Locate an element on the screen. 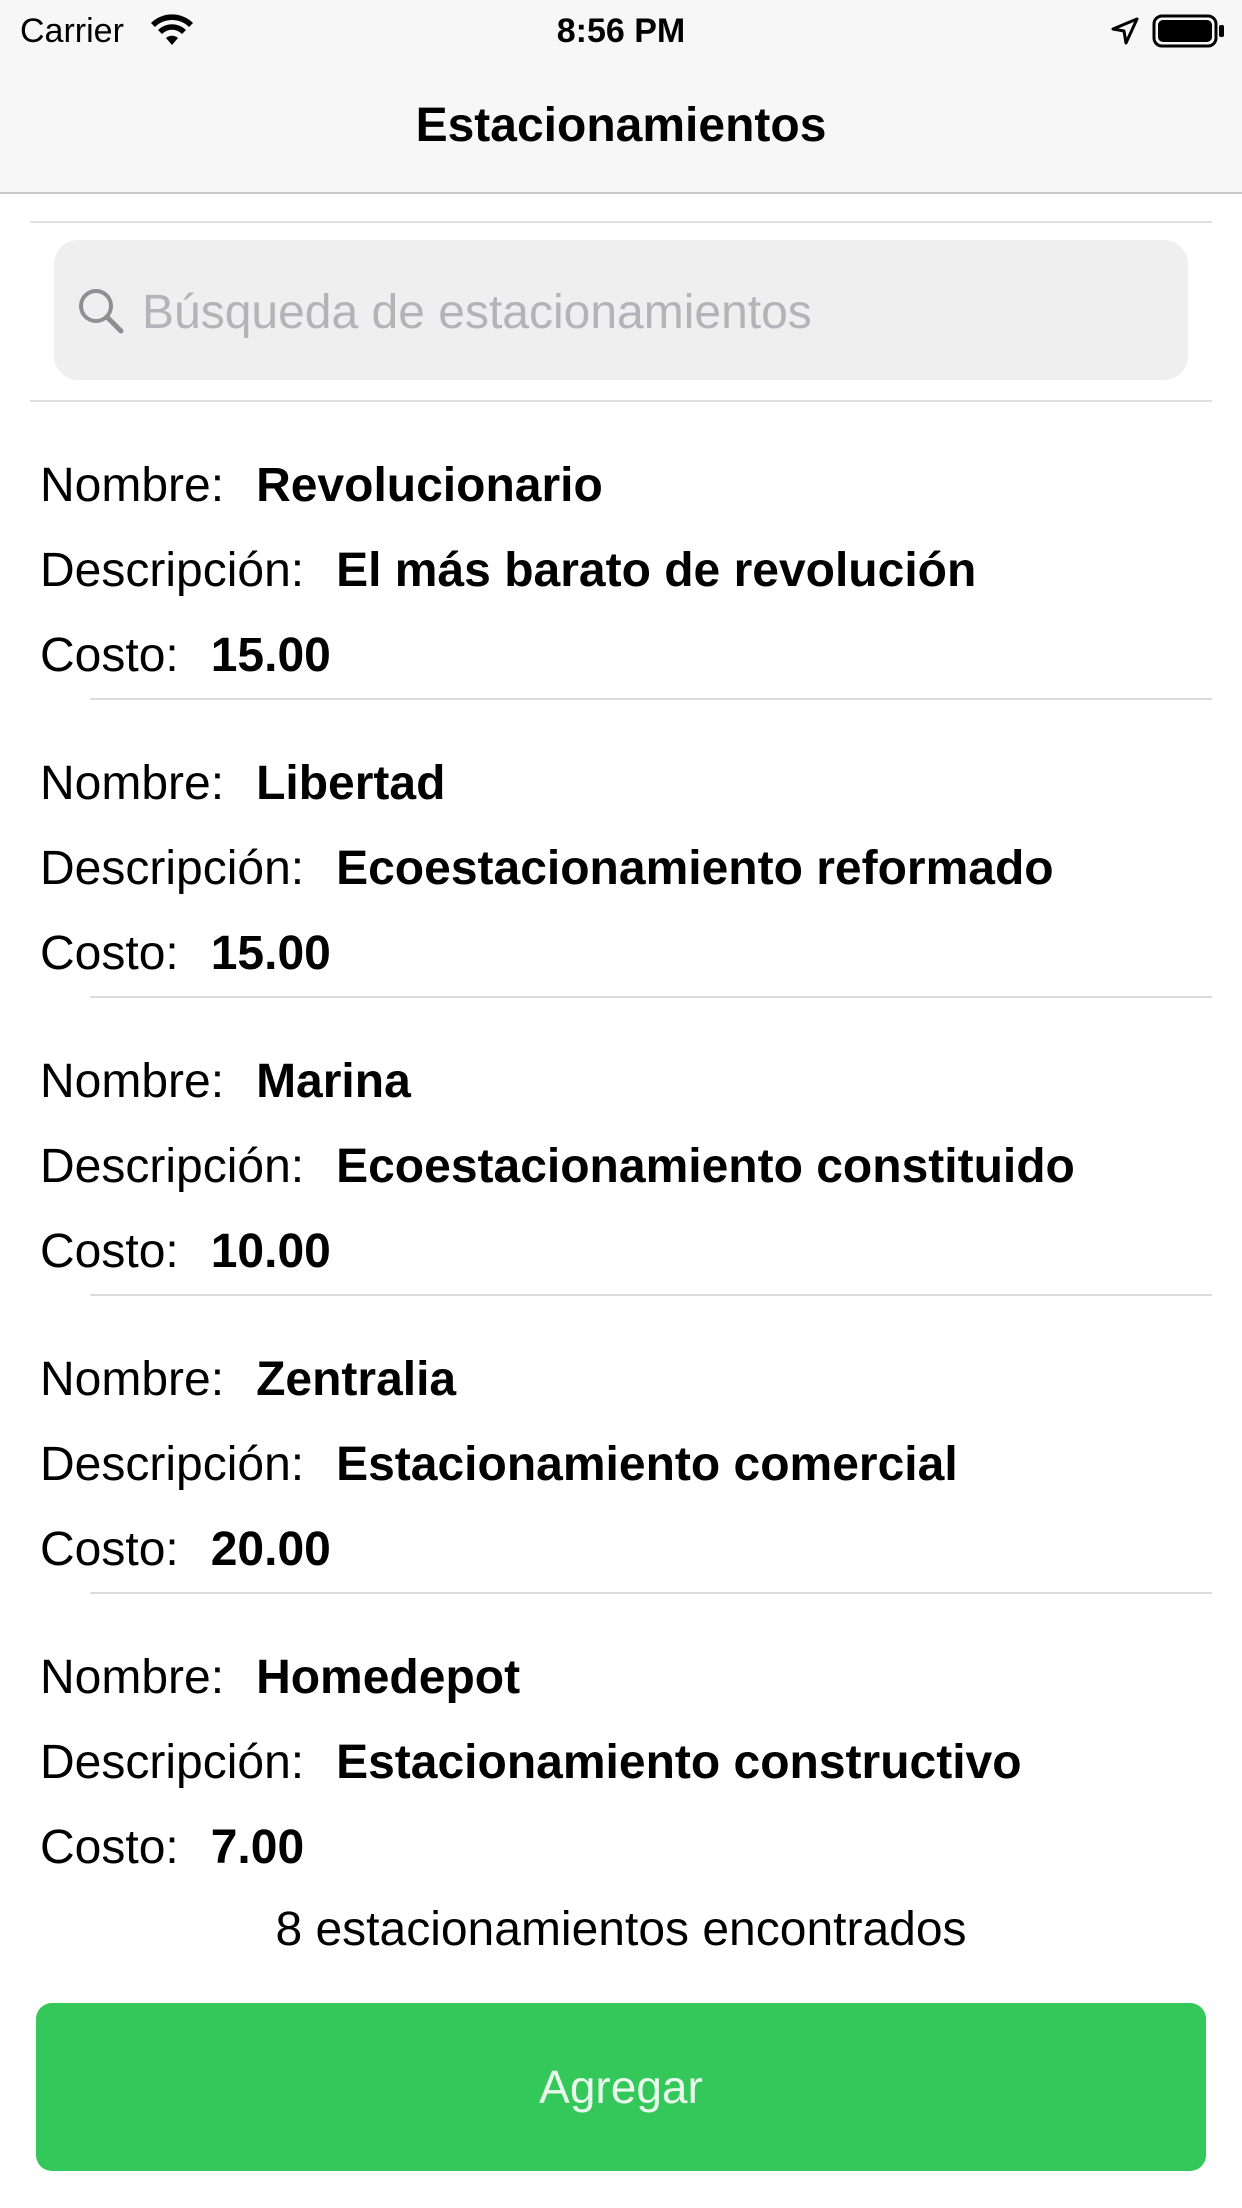 The image size is (1242, 2208). name-row: Nombre: Zentralia is located at coordinates (248, 1380).